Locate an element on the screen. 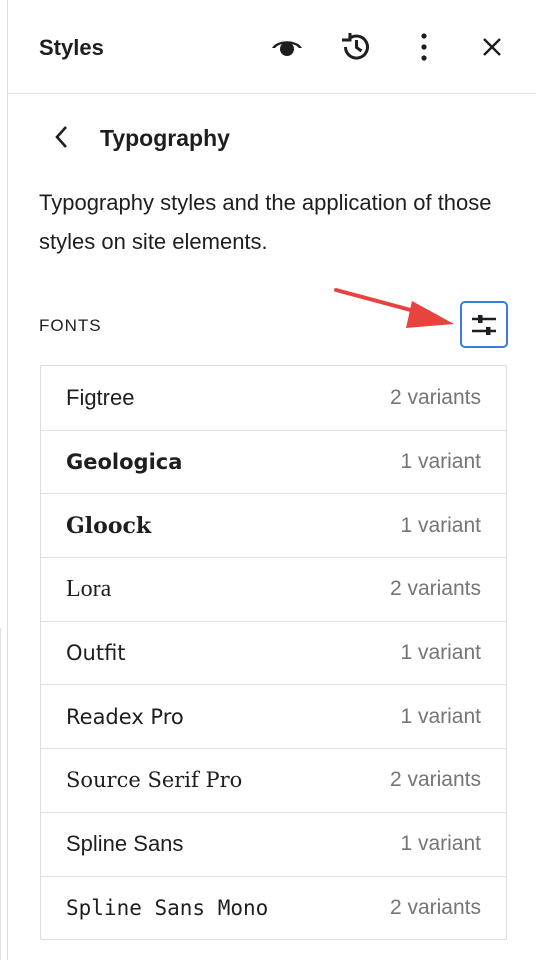  back-button is located at coordinates (61, 137).